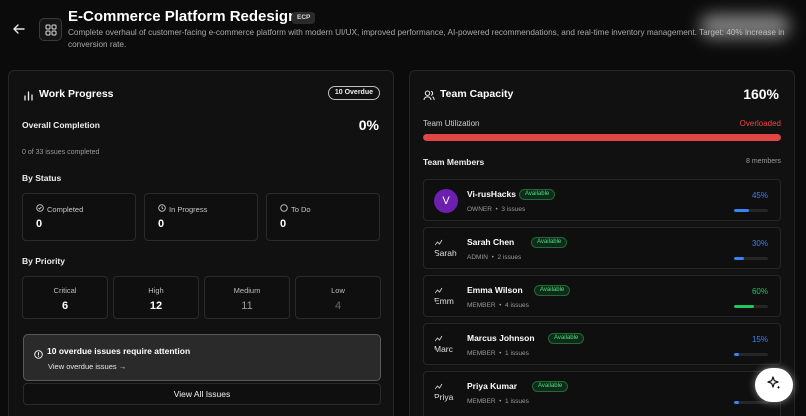 This screenshot has height=416, width=806. Describe the element at coordinates (162, 209) in the screenshot. I see `clock-icon` at that location.